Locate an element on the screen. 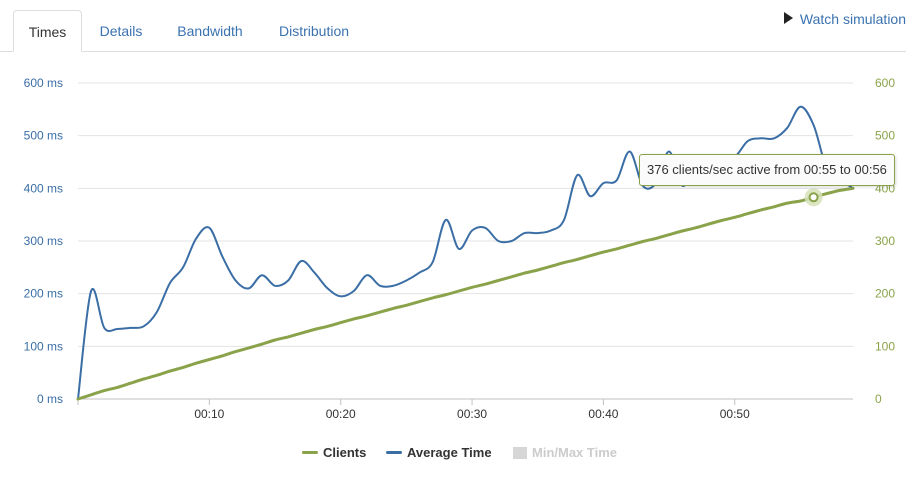 This screenshot has width=917, height=495. legend-swatch-clients is located at coordinates (310, 453).